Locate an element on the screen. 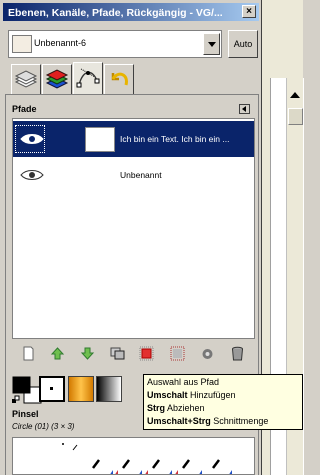  path-name: Unbenannt is located at coordinates (141, 175).